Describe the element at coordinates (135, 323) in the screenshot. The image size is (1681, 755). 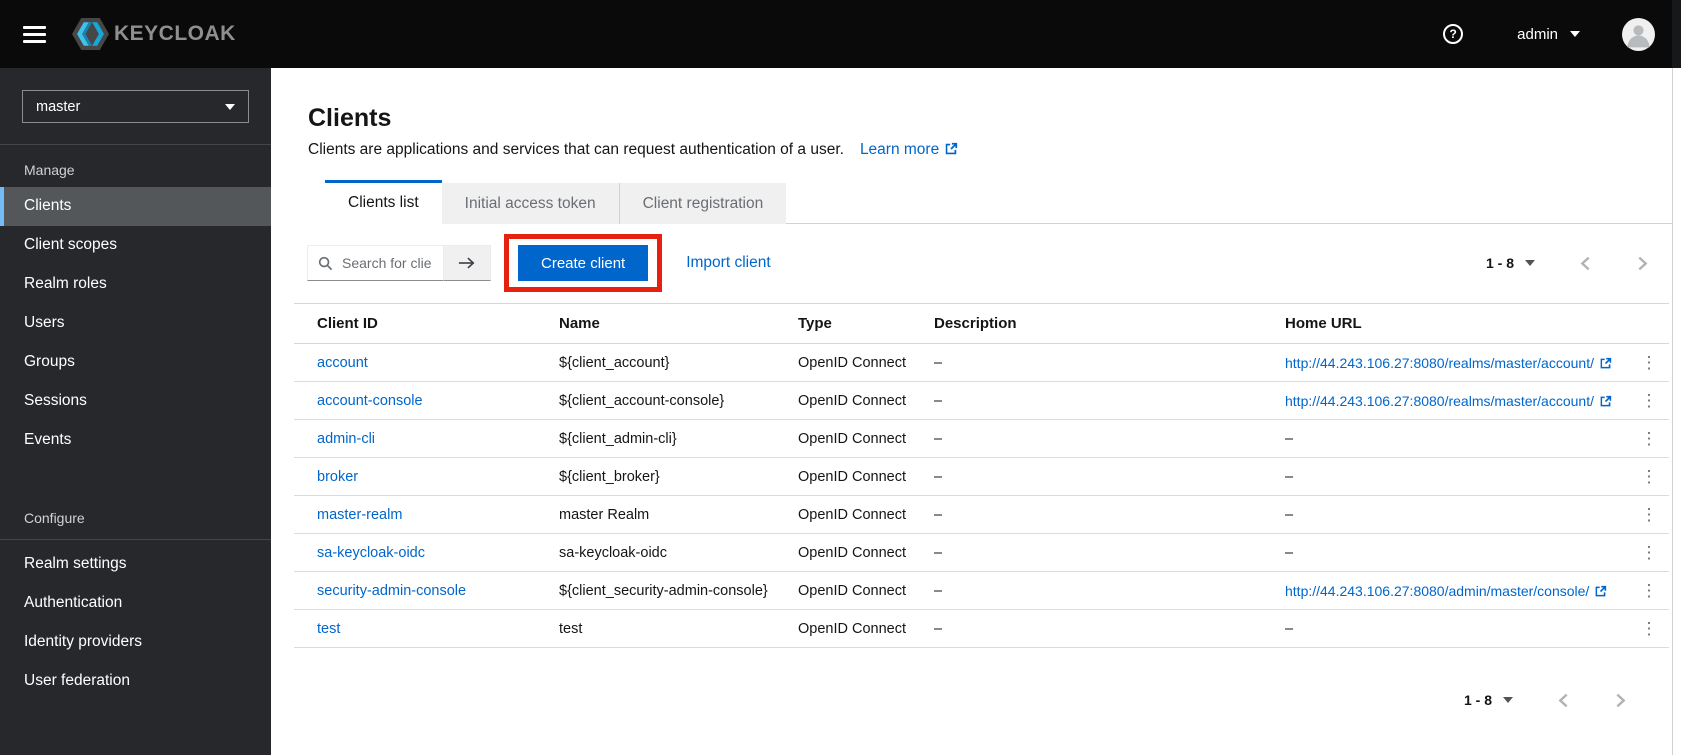
I see `sidebar-item-users: Users` at that location.